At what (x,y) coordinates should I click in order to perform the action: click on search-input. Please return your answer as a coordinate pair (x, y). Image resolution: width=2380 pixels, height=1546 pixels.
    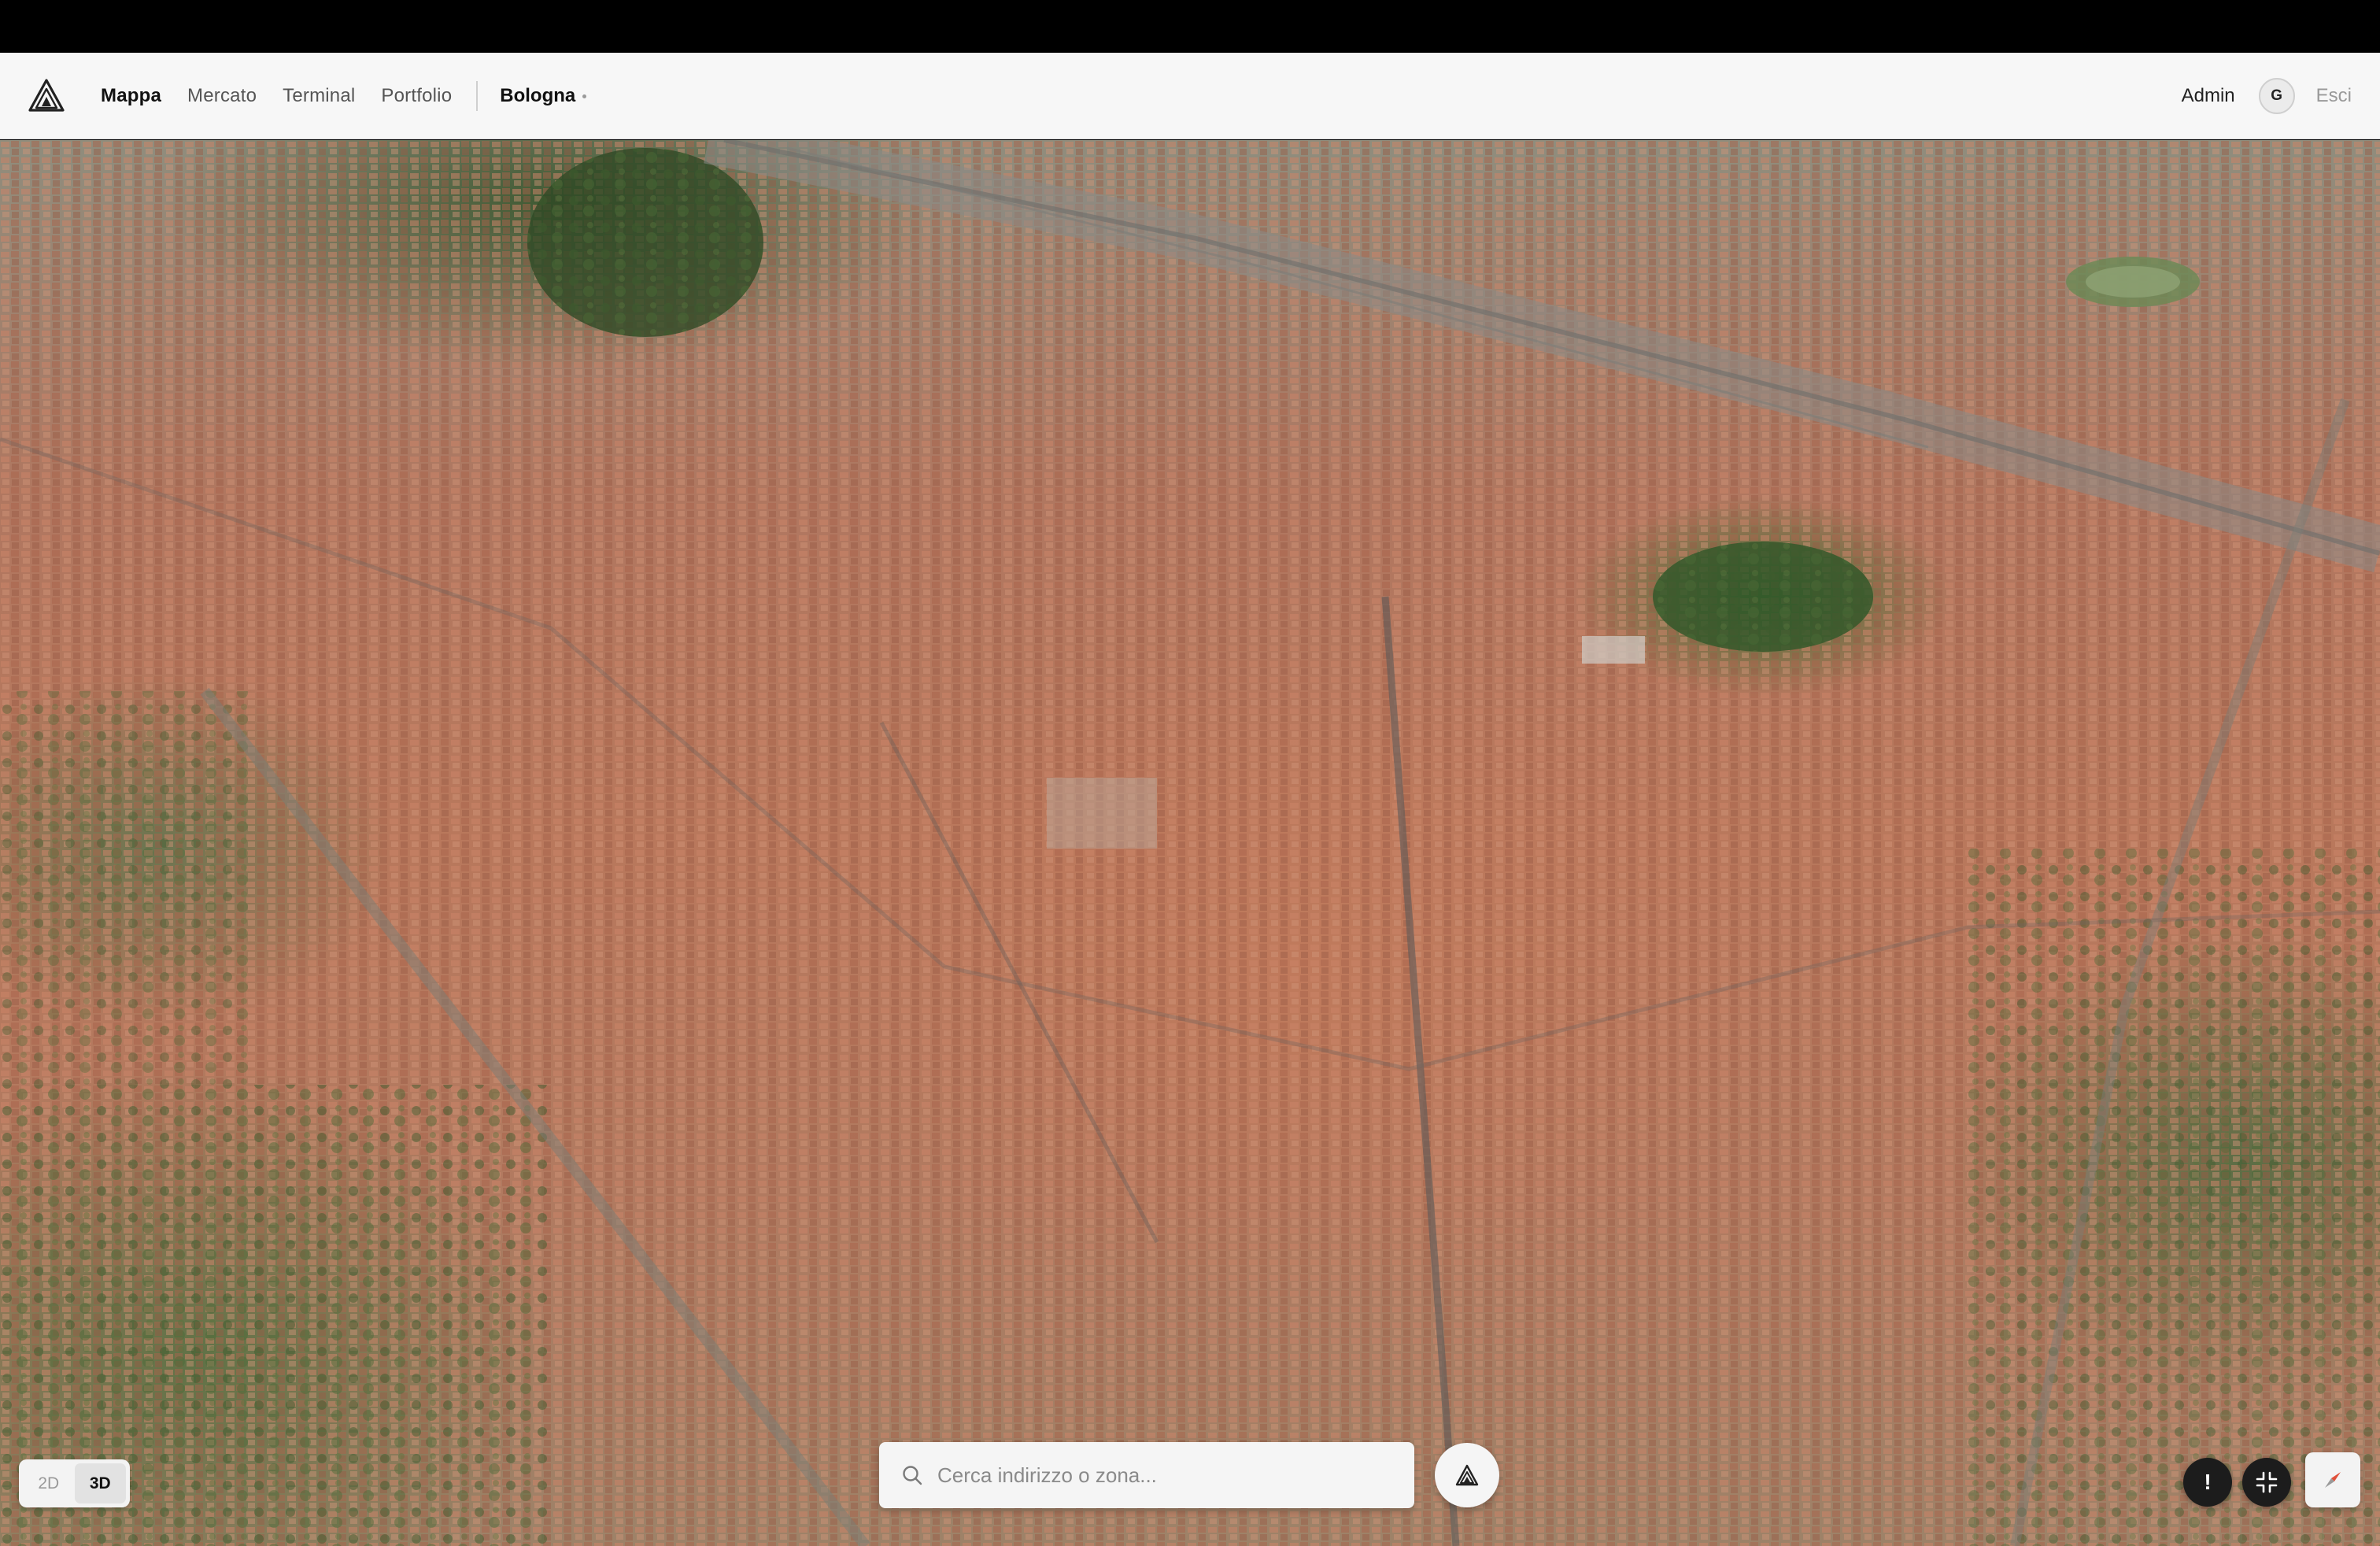
    Looking at the image, I should click on (1173, 1475).